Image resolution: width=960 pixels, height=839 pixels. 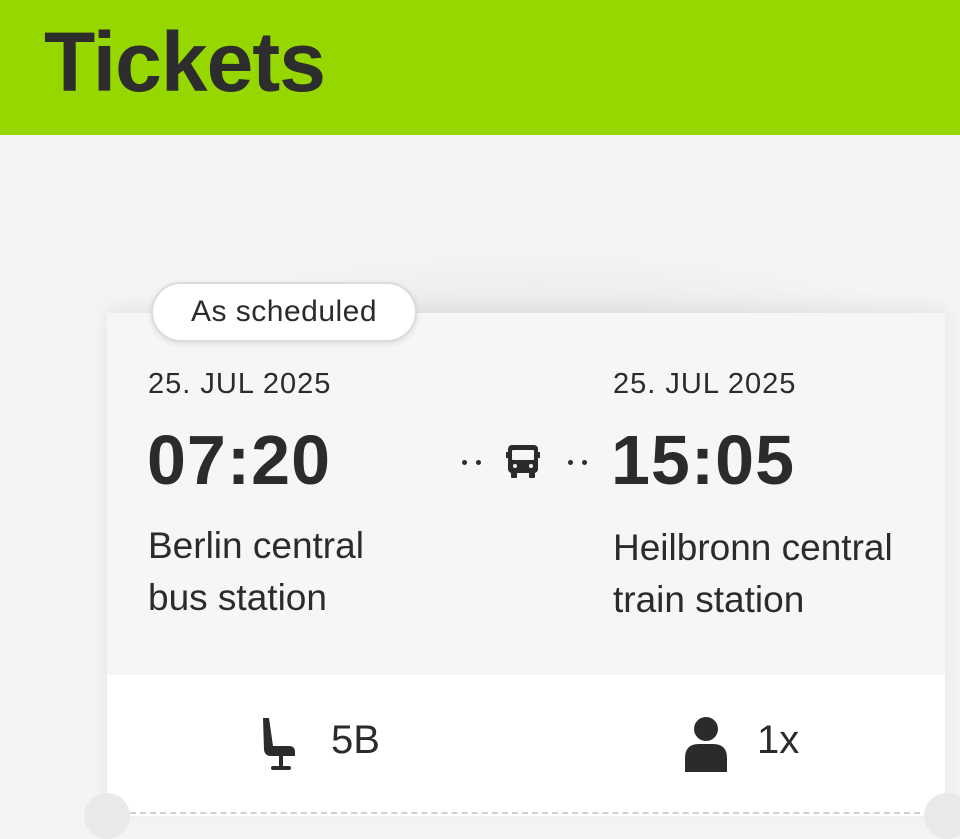 What do you see at coordinates (705, 384) in the screenshot?
I see `arrival-date: 25. JUL 2025` at bounding box center [705, 384].